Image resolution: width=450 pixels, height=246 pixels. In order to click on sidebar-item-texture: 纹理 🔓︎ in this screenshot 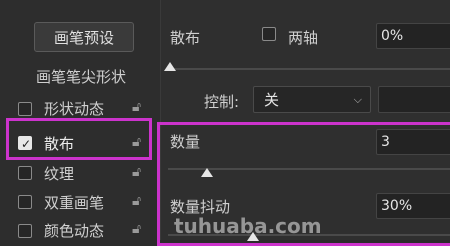, I will do `click(80, 175)`.